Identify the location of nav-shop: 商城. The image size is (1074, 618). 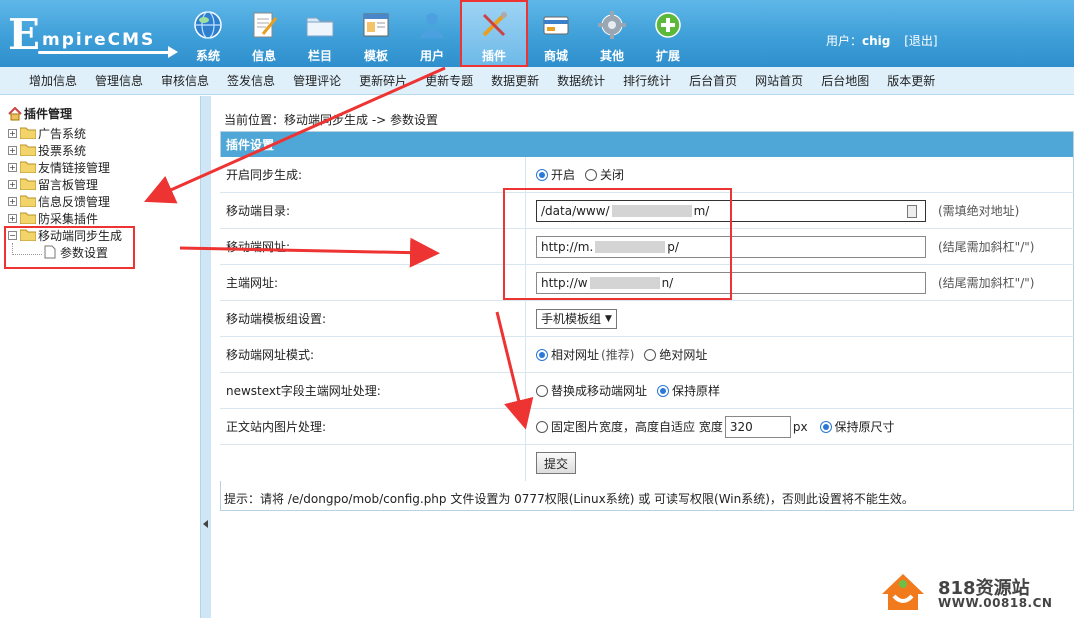
(556, 33).